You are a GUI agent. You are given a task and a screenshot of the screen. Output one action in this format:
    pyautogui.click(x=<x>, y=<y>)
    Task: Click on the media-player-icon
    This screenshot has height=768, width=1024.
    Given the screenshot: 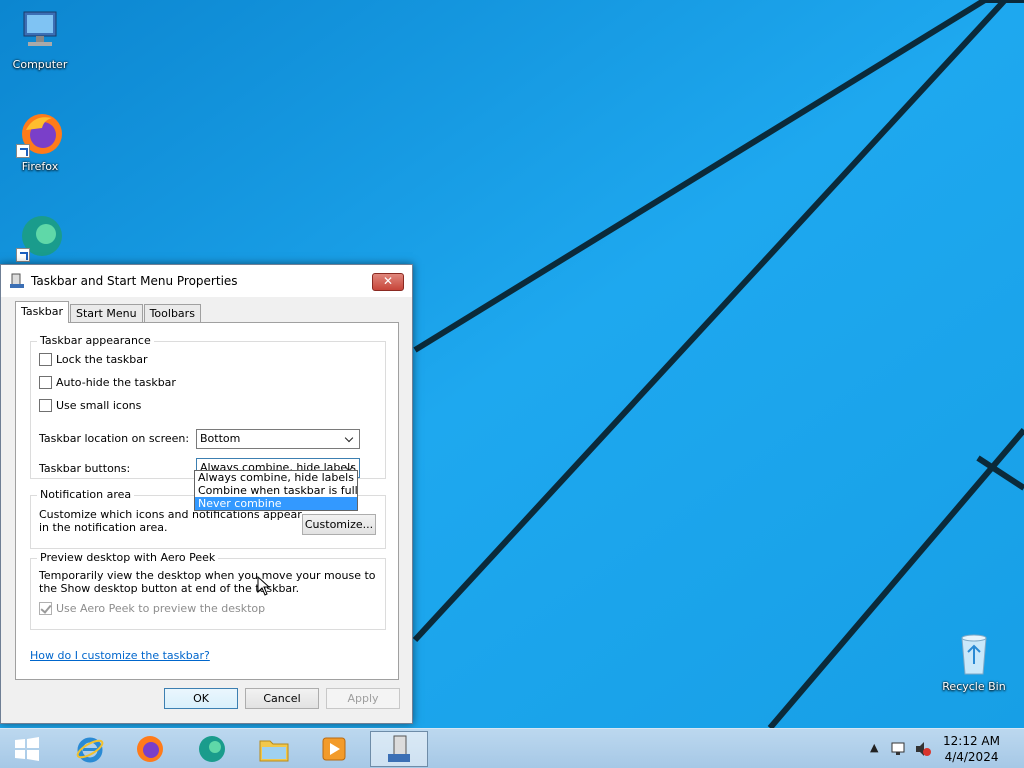 What is the action you would take?
    pyautogui.click(x=334, y=749)
    